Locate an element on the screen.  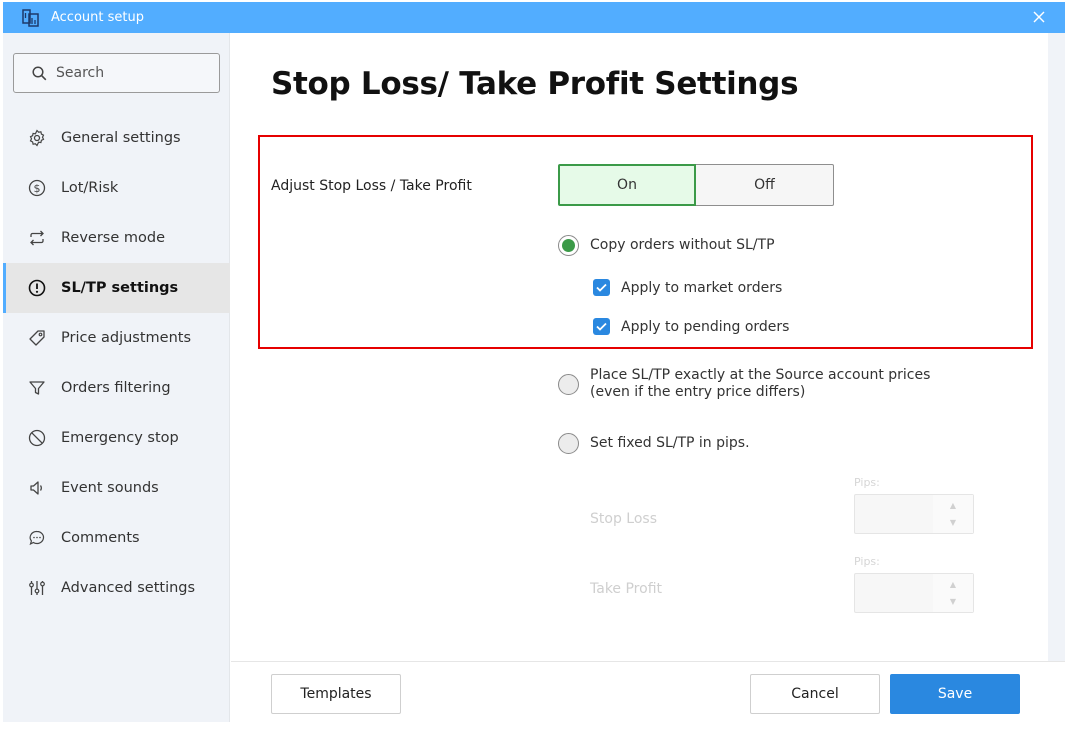
page-title: Stop Loss/ Take Profit Settings is located at coordinates (535, 84).